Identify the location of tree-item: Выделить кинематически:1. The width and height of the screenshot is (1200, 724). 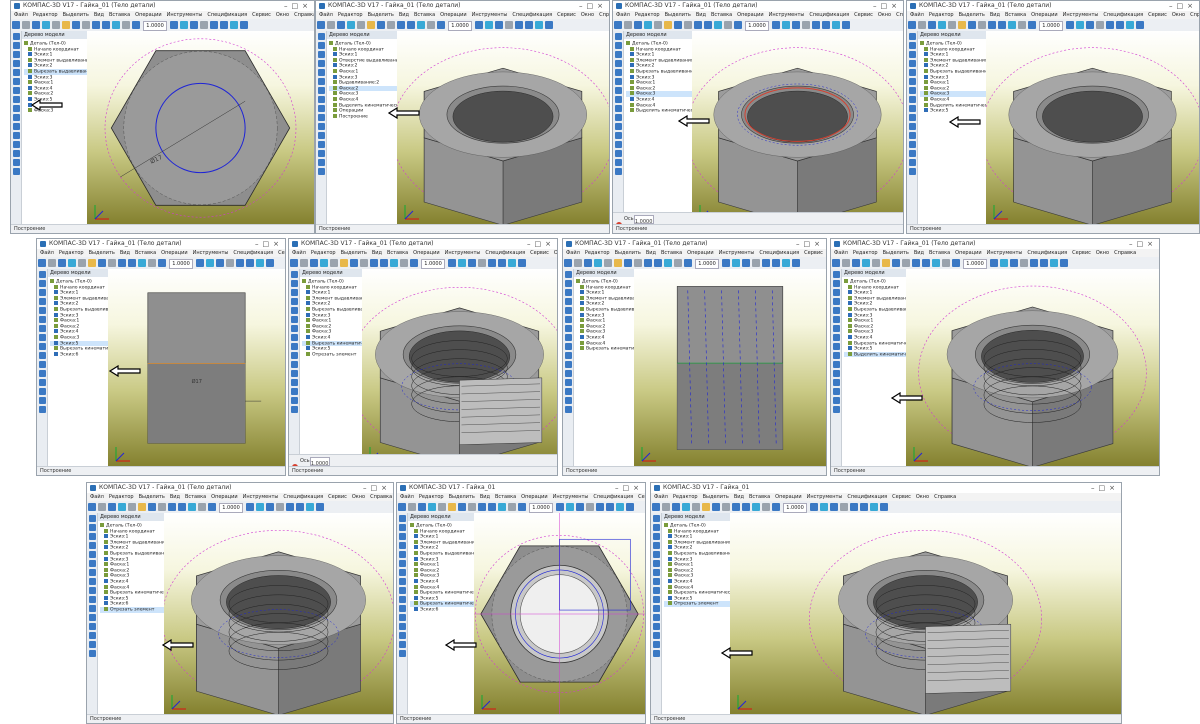
(875, 354).